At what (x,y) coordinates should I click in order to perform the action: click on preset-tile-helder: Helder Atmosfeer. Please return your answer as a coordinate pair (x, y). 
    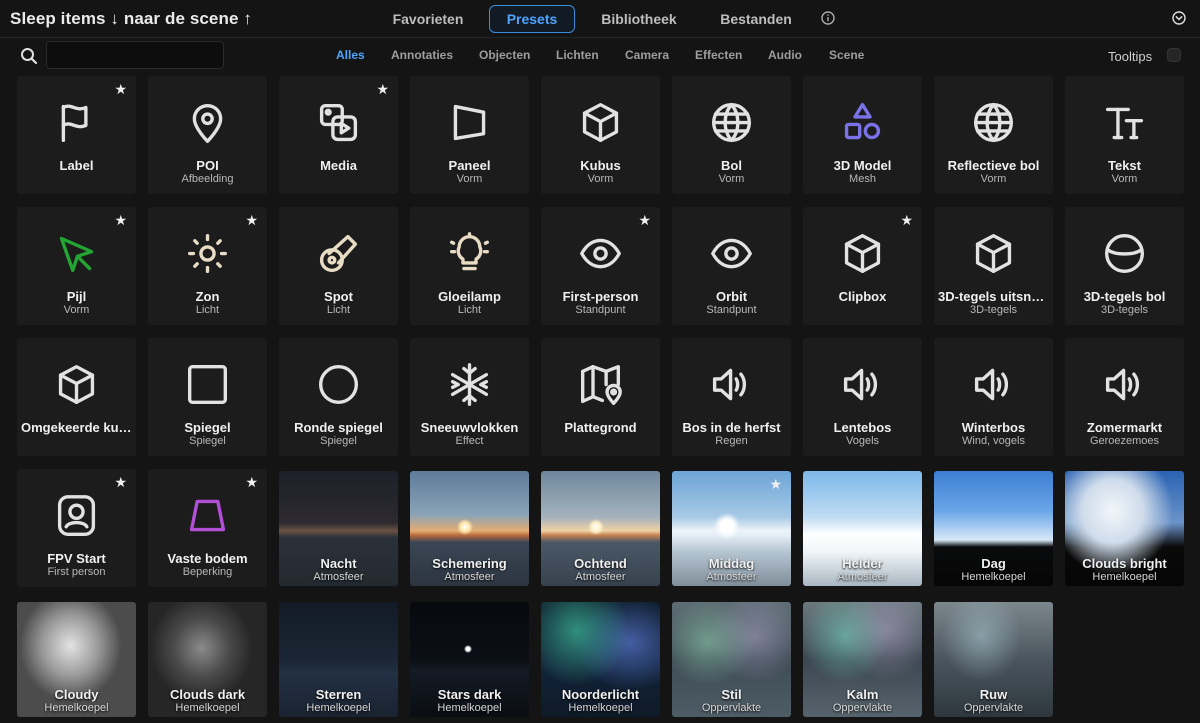
    Looking at the image, I should click on (862, 528).